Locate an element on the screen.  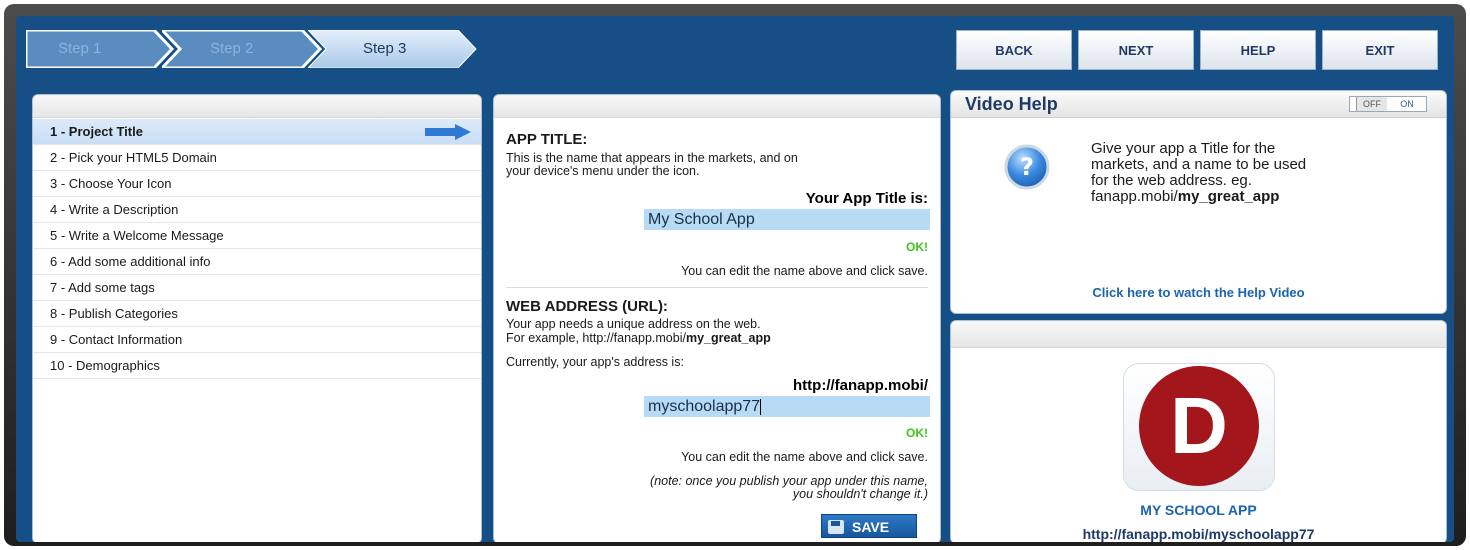
app-icon-preview: D is located at coordinates (1199, 427).